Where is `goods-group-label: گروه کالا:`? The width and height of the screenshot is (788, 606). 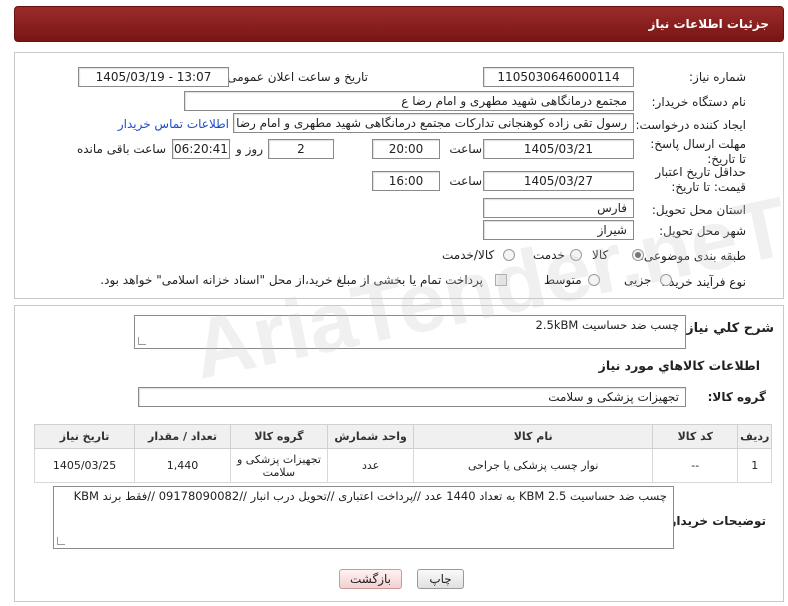
goods-group-label: گروه کالا: is located at coordinates (736, 397).